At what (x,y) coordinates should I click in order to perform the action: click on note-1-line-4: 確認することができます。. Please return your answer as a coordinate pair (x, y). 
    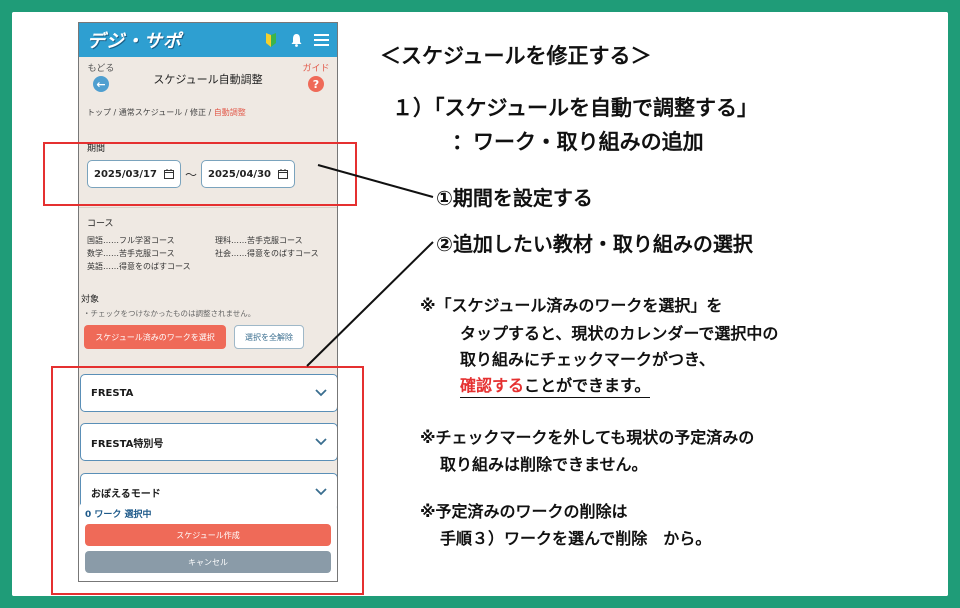
    Looking at the image, I should click on (555, 385).